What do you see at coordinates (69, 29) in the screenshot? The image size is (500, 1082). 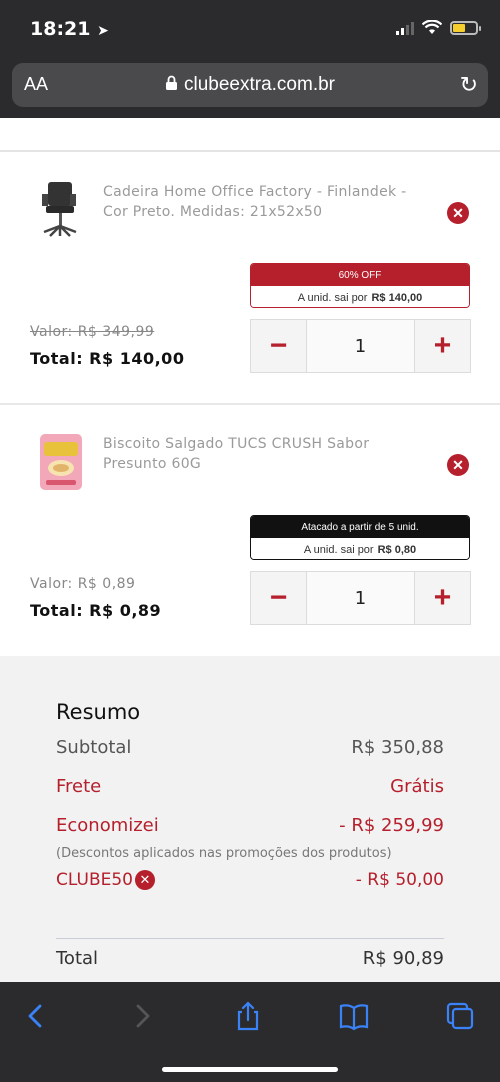 I see `status-time: 18:21 ➤` at bounding box center [69, 29].